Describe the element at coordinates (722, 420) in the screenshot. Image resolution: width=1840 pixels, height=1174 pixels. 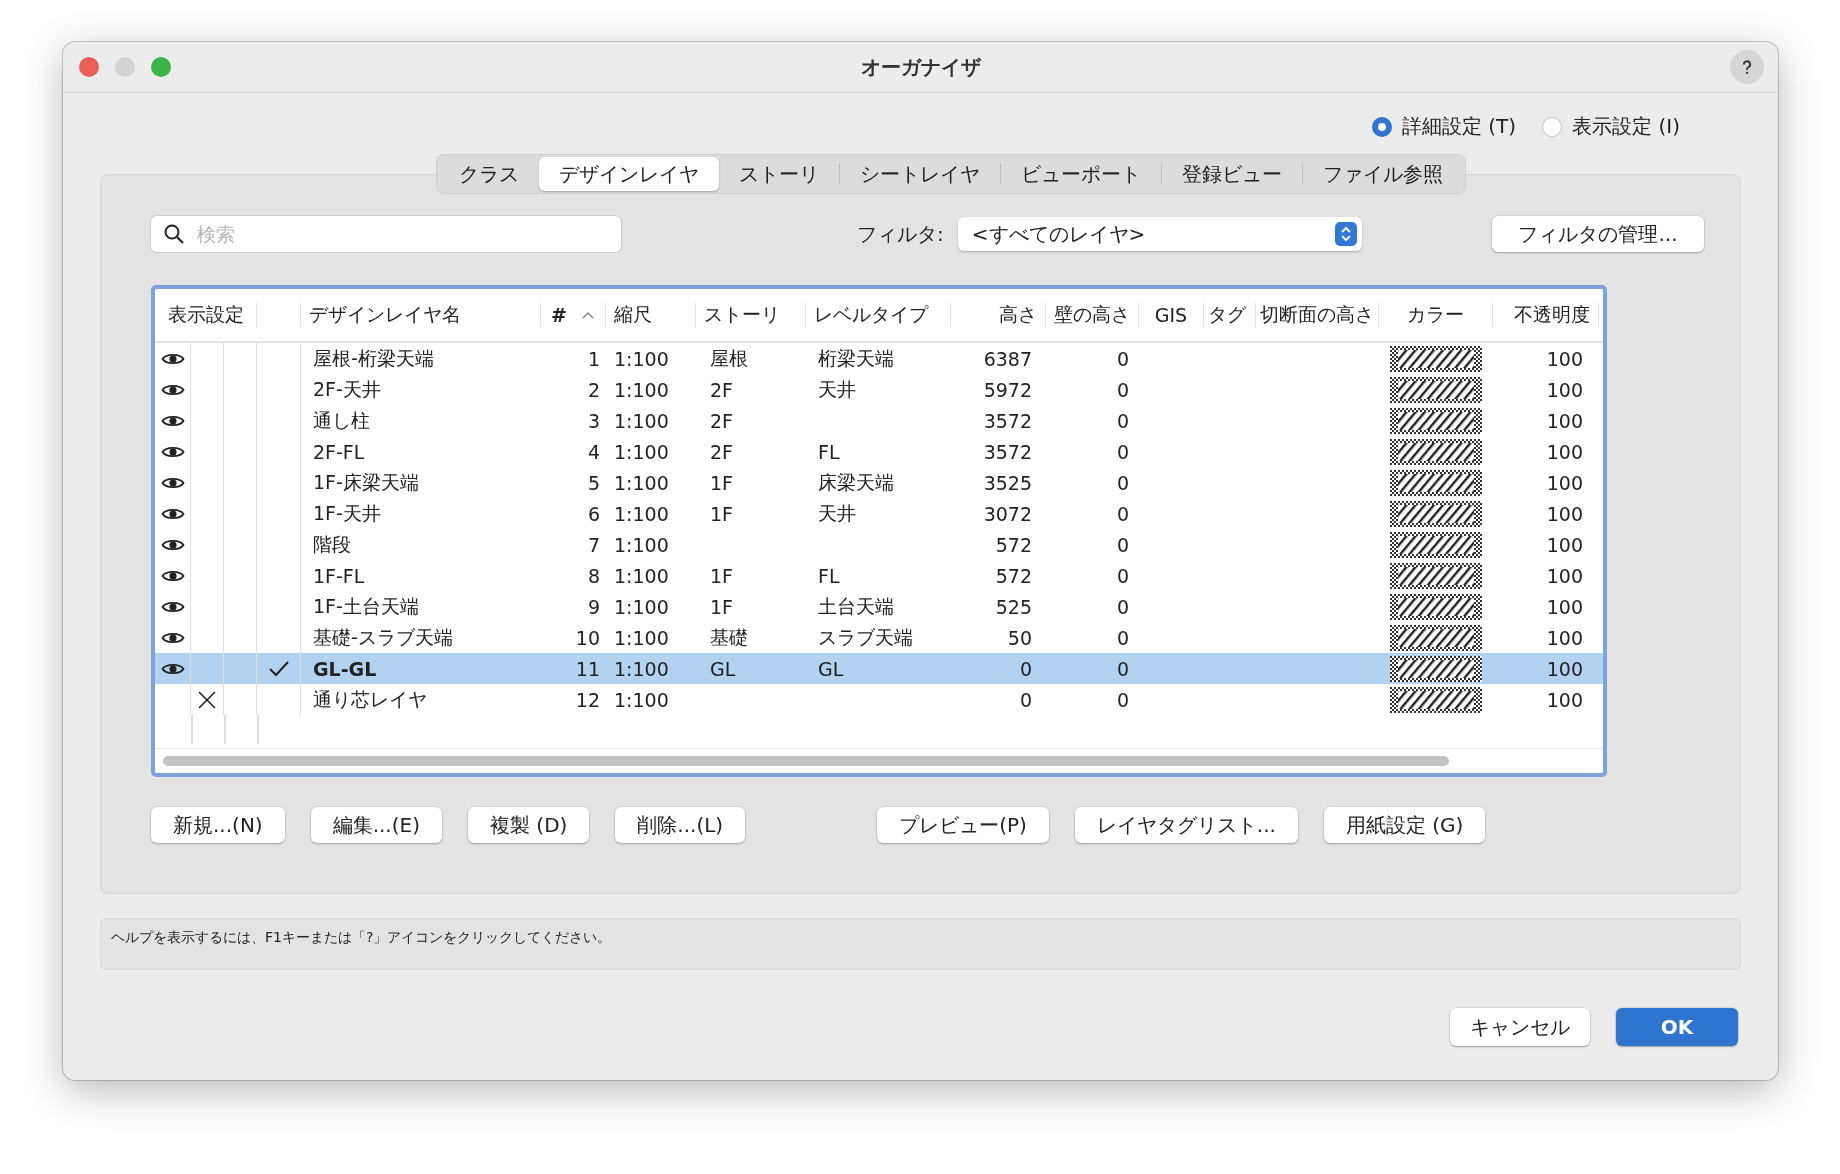
I see `table-cell: 2F` at that location.